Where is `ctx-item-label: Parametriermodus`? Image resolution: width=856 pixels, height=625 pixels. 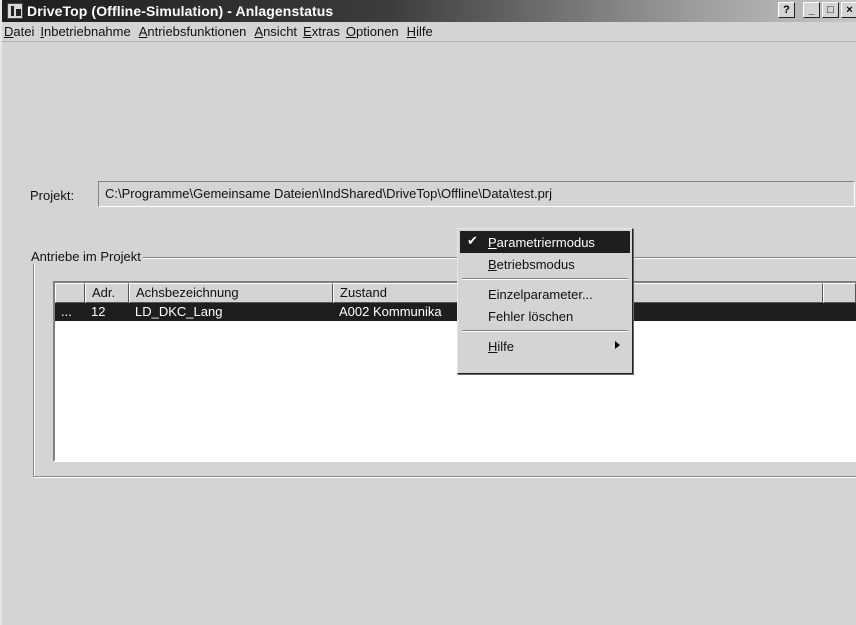
ctx-item-label: Parametriermodus is located at coordinates (541, 242).